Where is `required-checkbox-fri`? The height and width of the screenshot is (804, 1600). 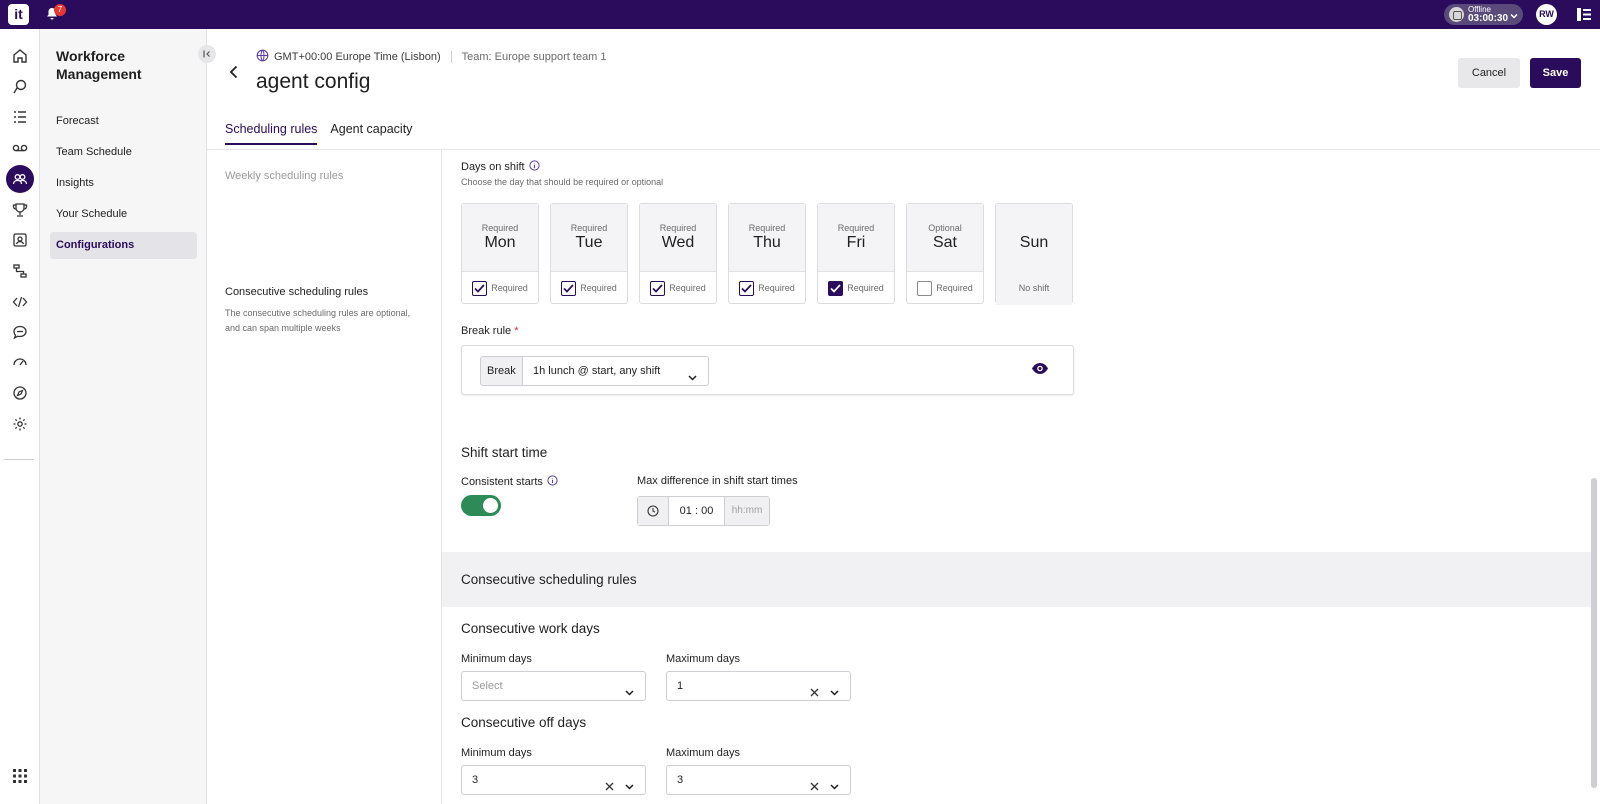 required-checkbox-fri is located at coordinates (836, 288).